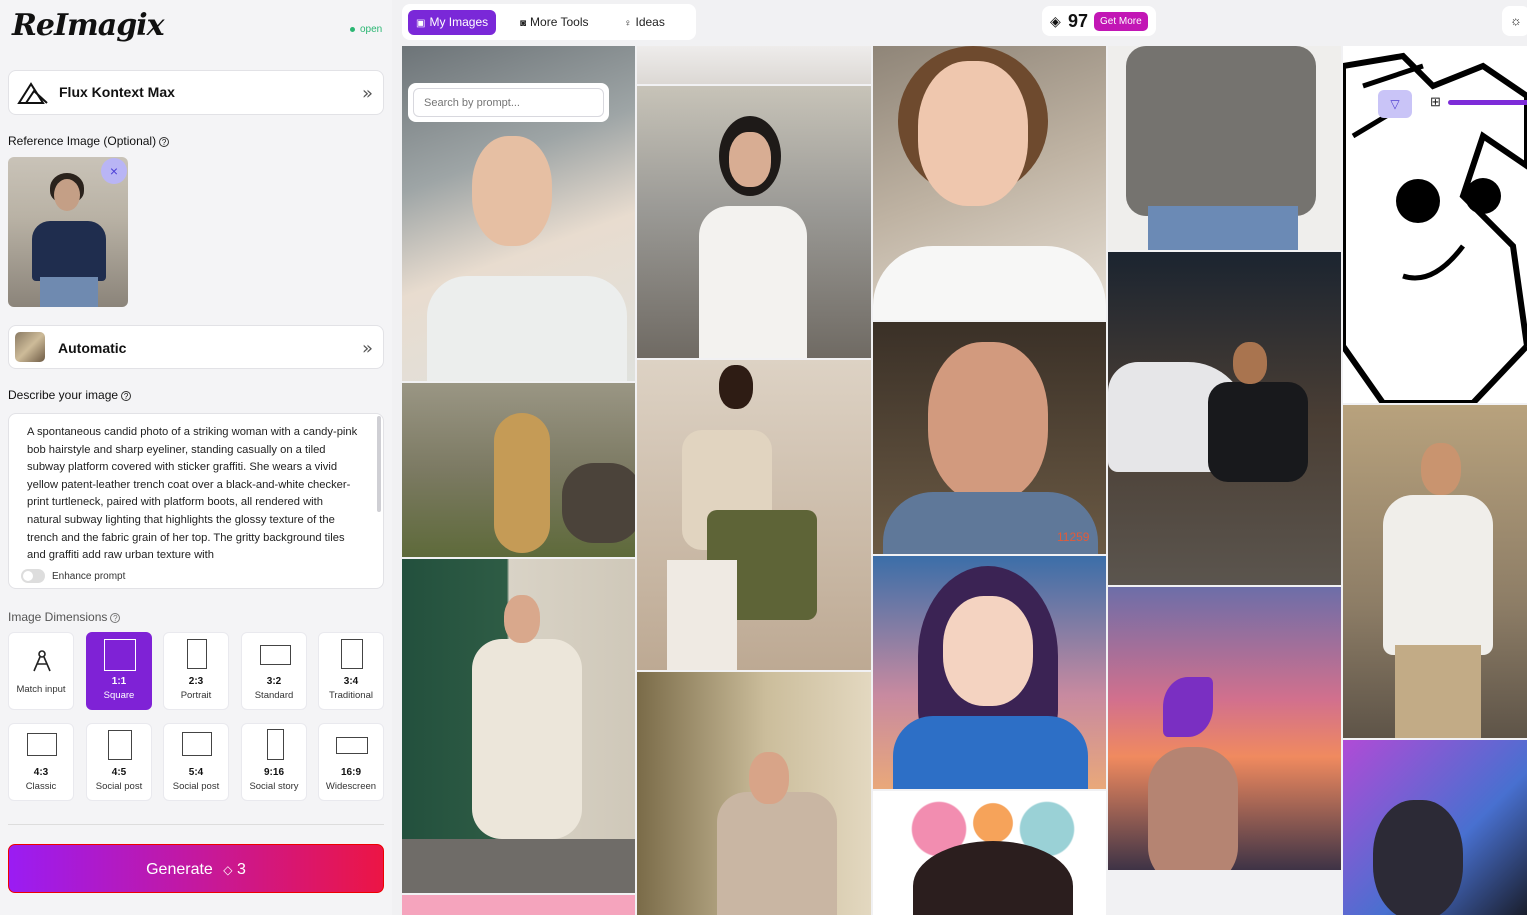  I want to click on dimension-name: Portrait, so click(196, 695).